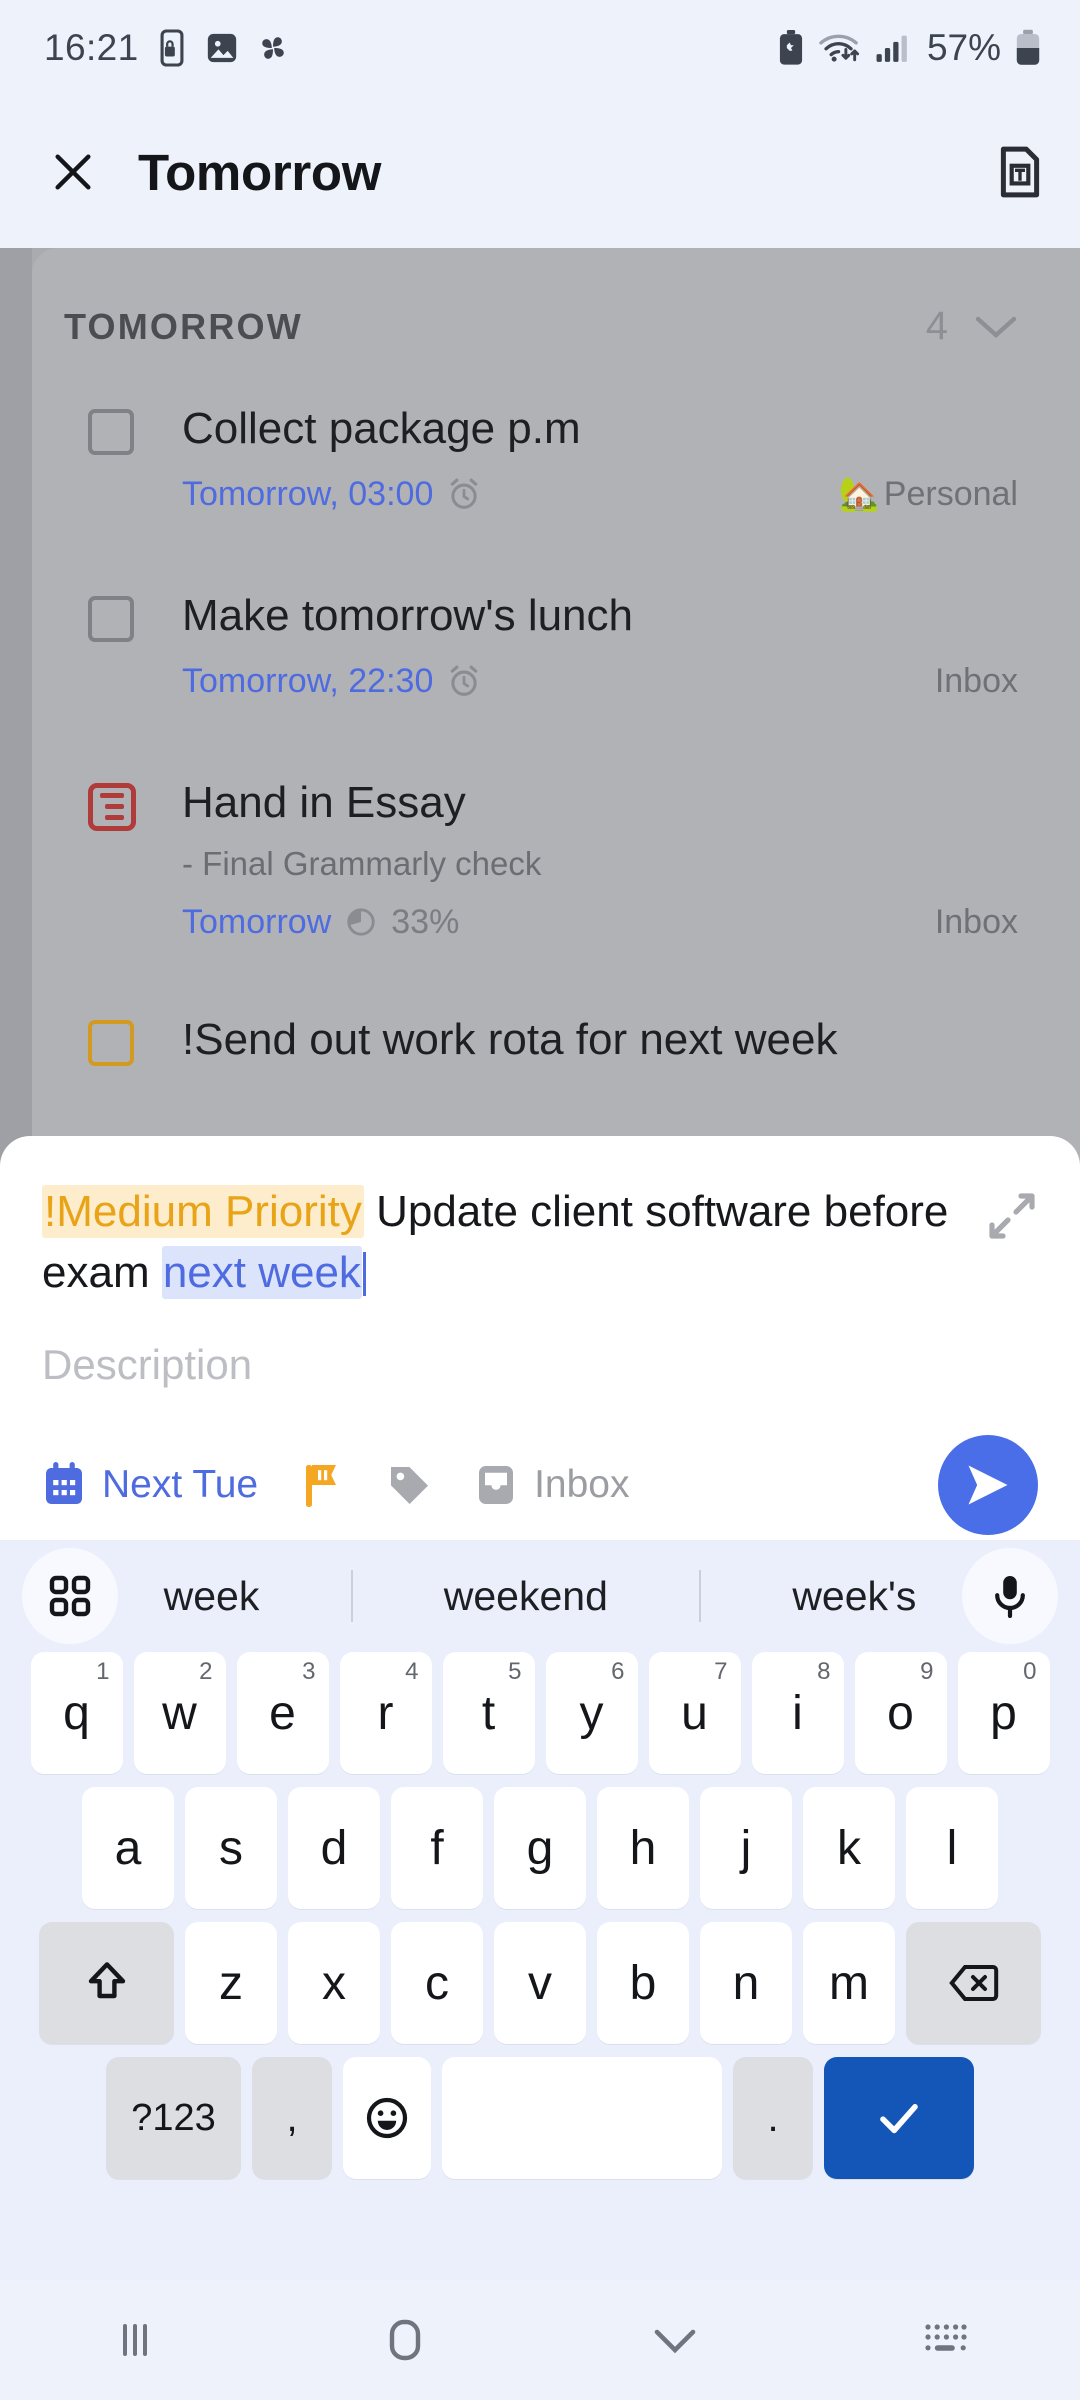 The height and width of the screenshot is (2400, 1080). What do you see at coordinates (407, 615) in the screenshot?
I see `task-title: Make tomorrow's lunch` at bounding box center [407, 615].